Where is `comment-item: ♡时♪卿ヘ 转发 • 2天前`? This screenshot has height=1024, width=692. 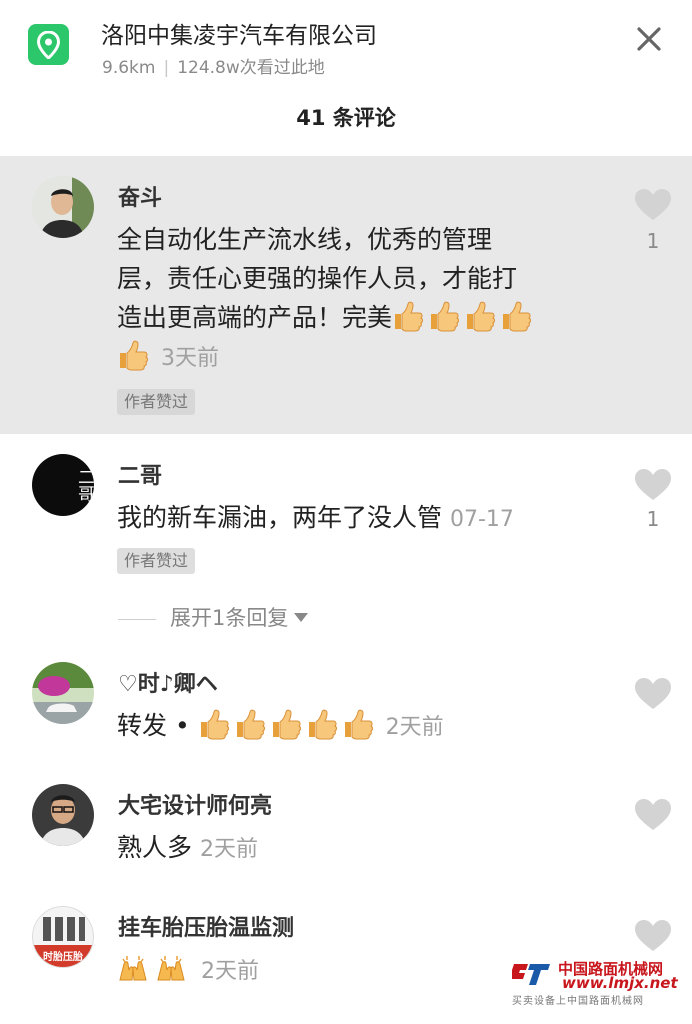 comment-item: ♡时♪卿ヘ 转发 • 2天前 is located at coordinates (346, 701).